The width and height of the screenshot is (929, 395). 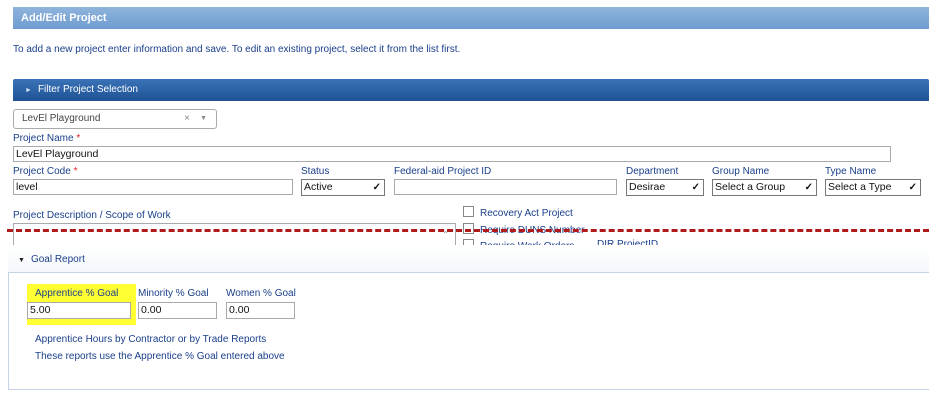 I want to click on cut-line-divider, so click(x=468, y=230).